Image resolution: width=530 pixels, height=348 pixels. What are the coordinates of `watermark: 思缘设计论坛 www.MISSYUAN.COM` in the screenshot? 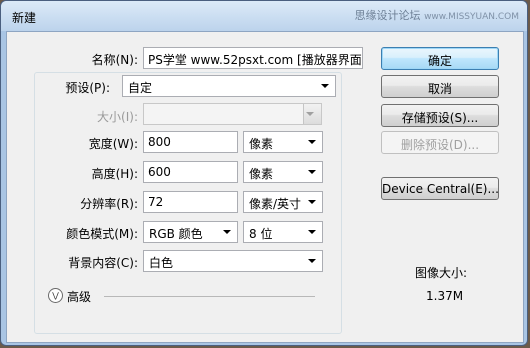 It's located at (437, 15).